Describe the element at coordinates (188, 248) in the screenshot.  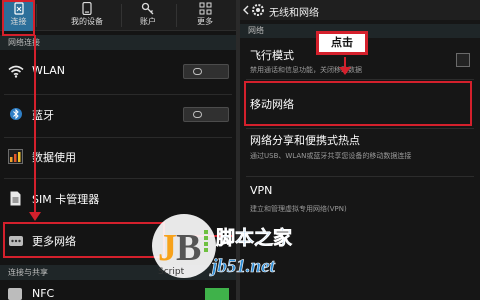
I see `svg-text: B` at that location.